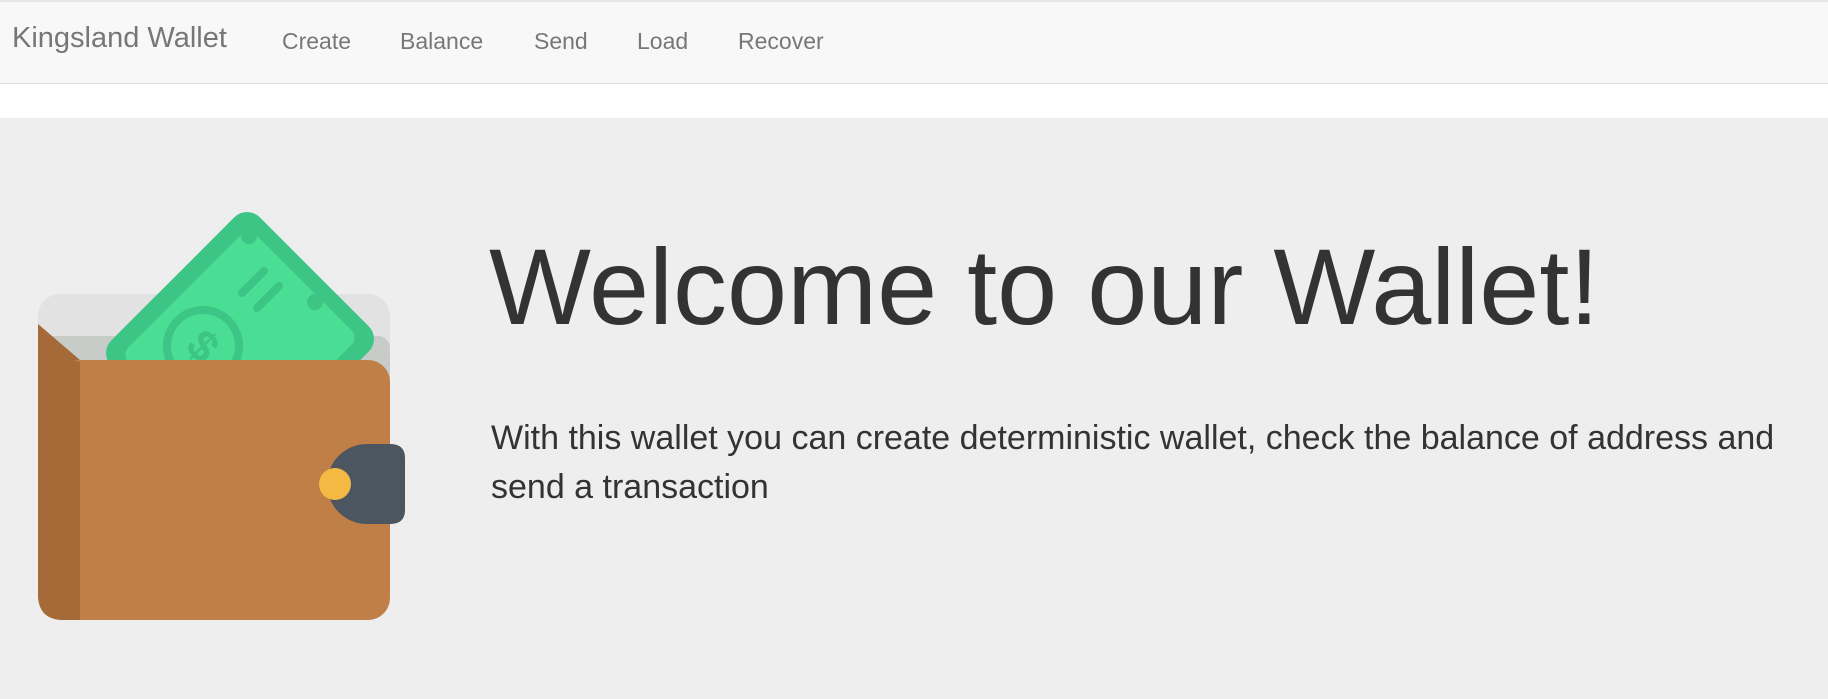 This screenshot has width=1828, height=699. I want to click on nav-send-link: Send, so click(561, 41).